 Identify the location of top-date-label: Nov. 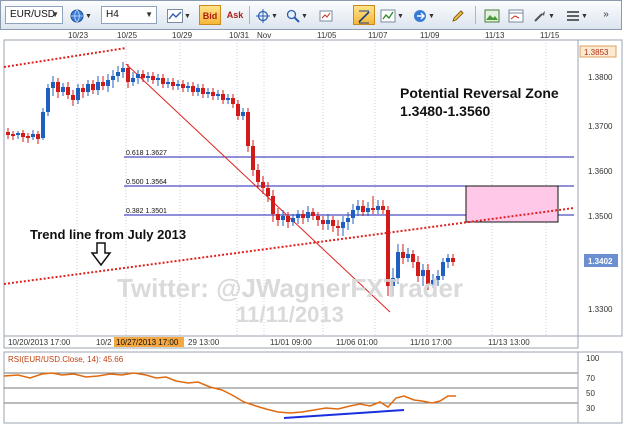
(264, 35).